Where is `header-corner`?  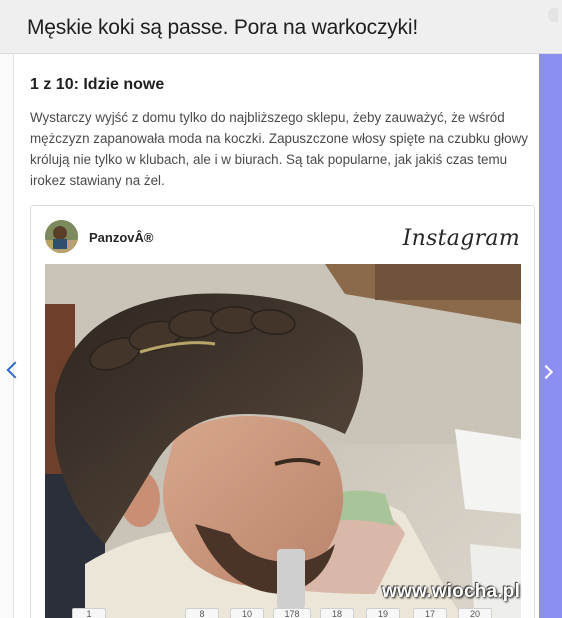 header-corner is located at coordinates (553, 15).